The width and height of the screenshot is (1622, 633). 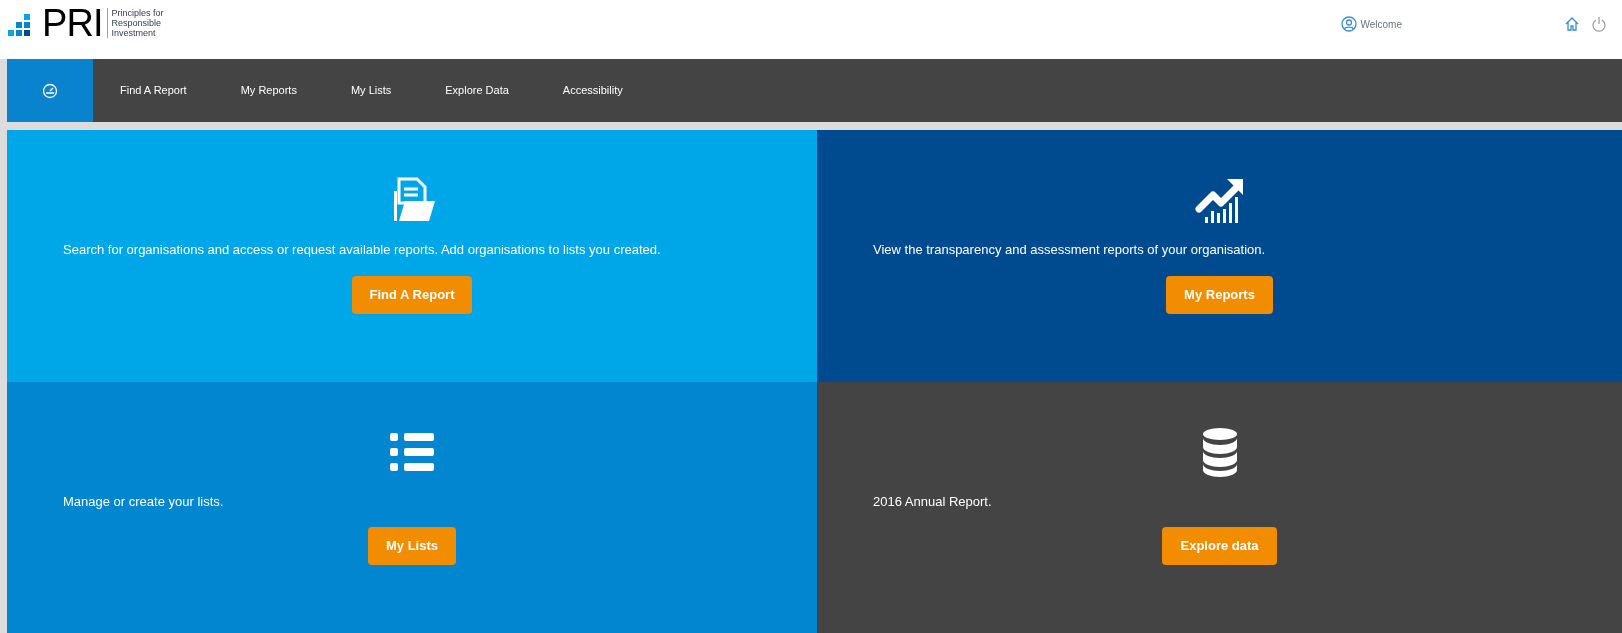 I want to click on power-icon, so click(x=1599, y=24).